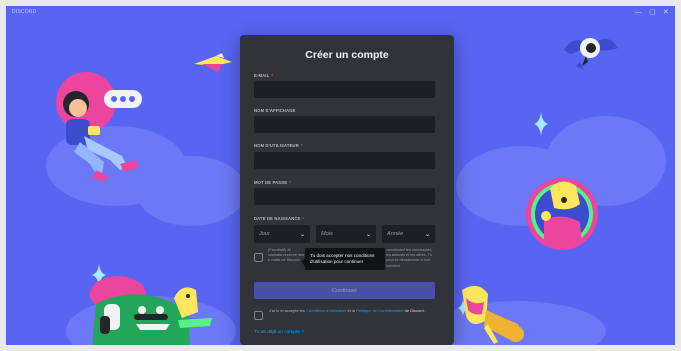  I want to click on minimize-icon: —, so click(638, 12).